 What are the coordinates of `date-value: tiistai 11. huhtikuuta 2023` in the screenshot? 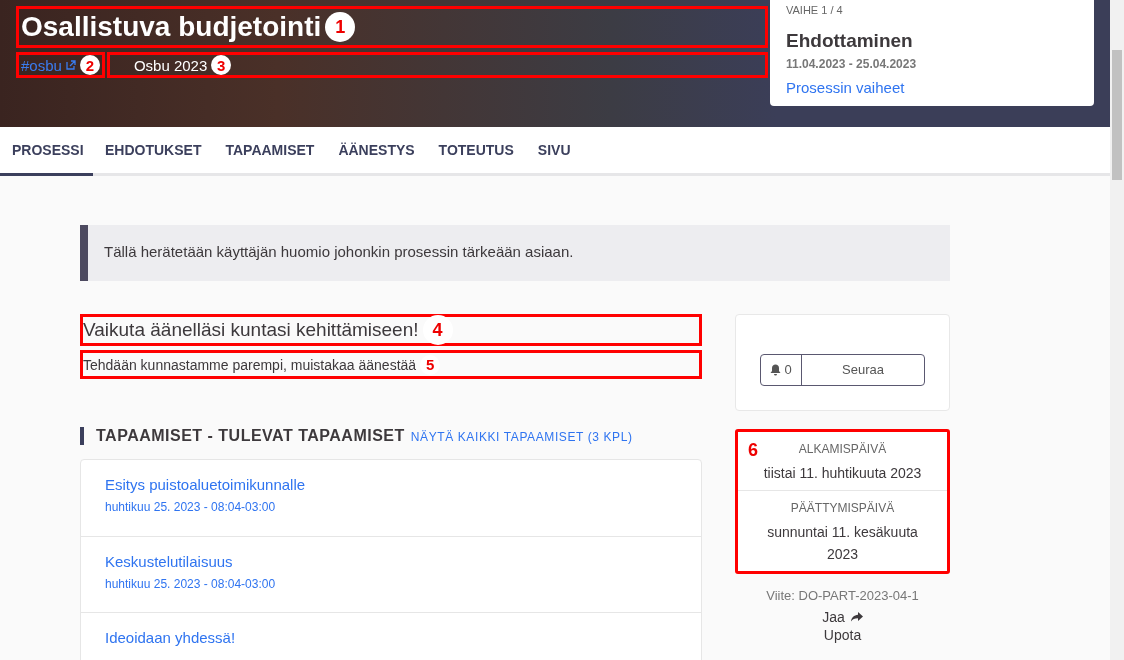 It's located at (842, 473).